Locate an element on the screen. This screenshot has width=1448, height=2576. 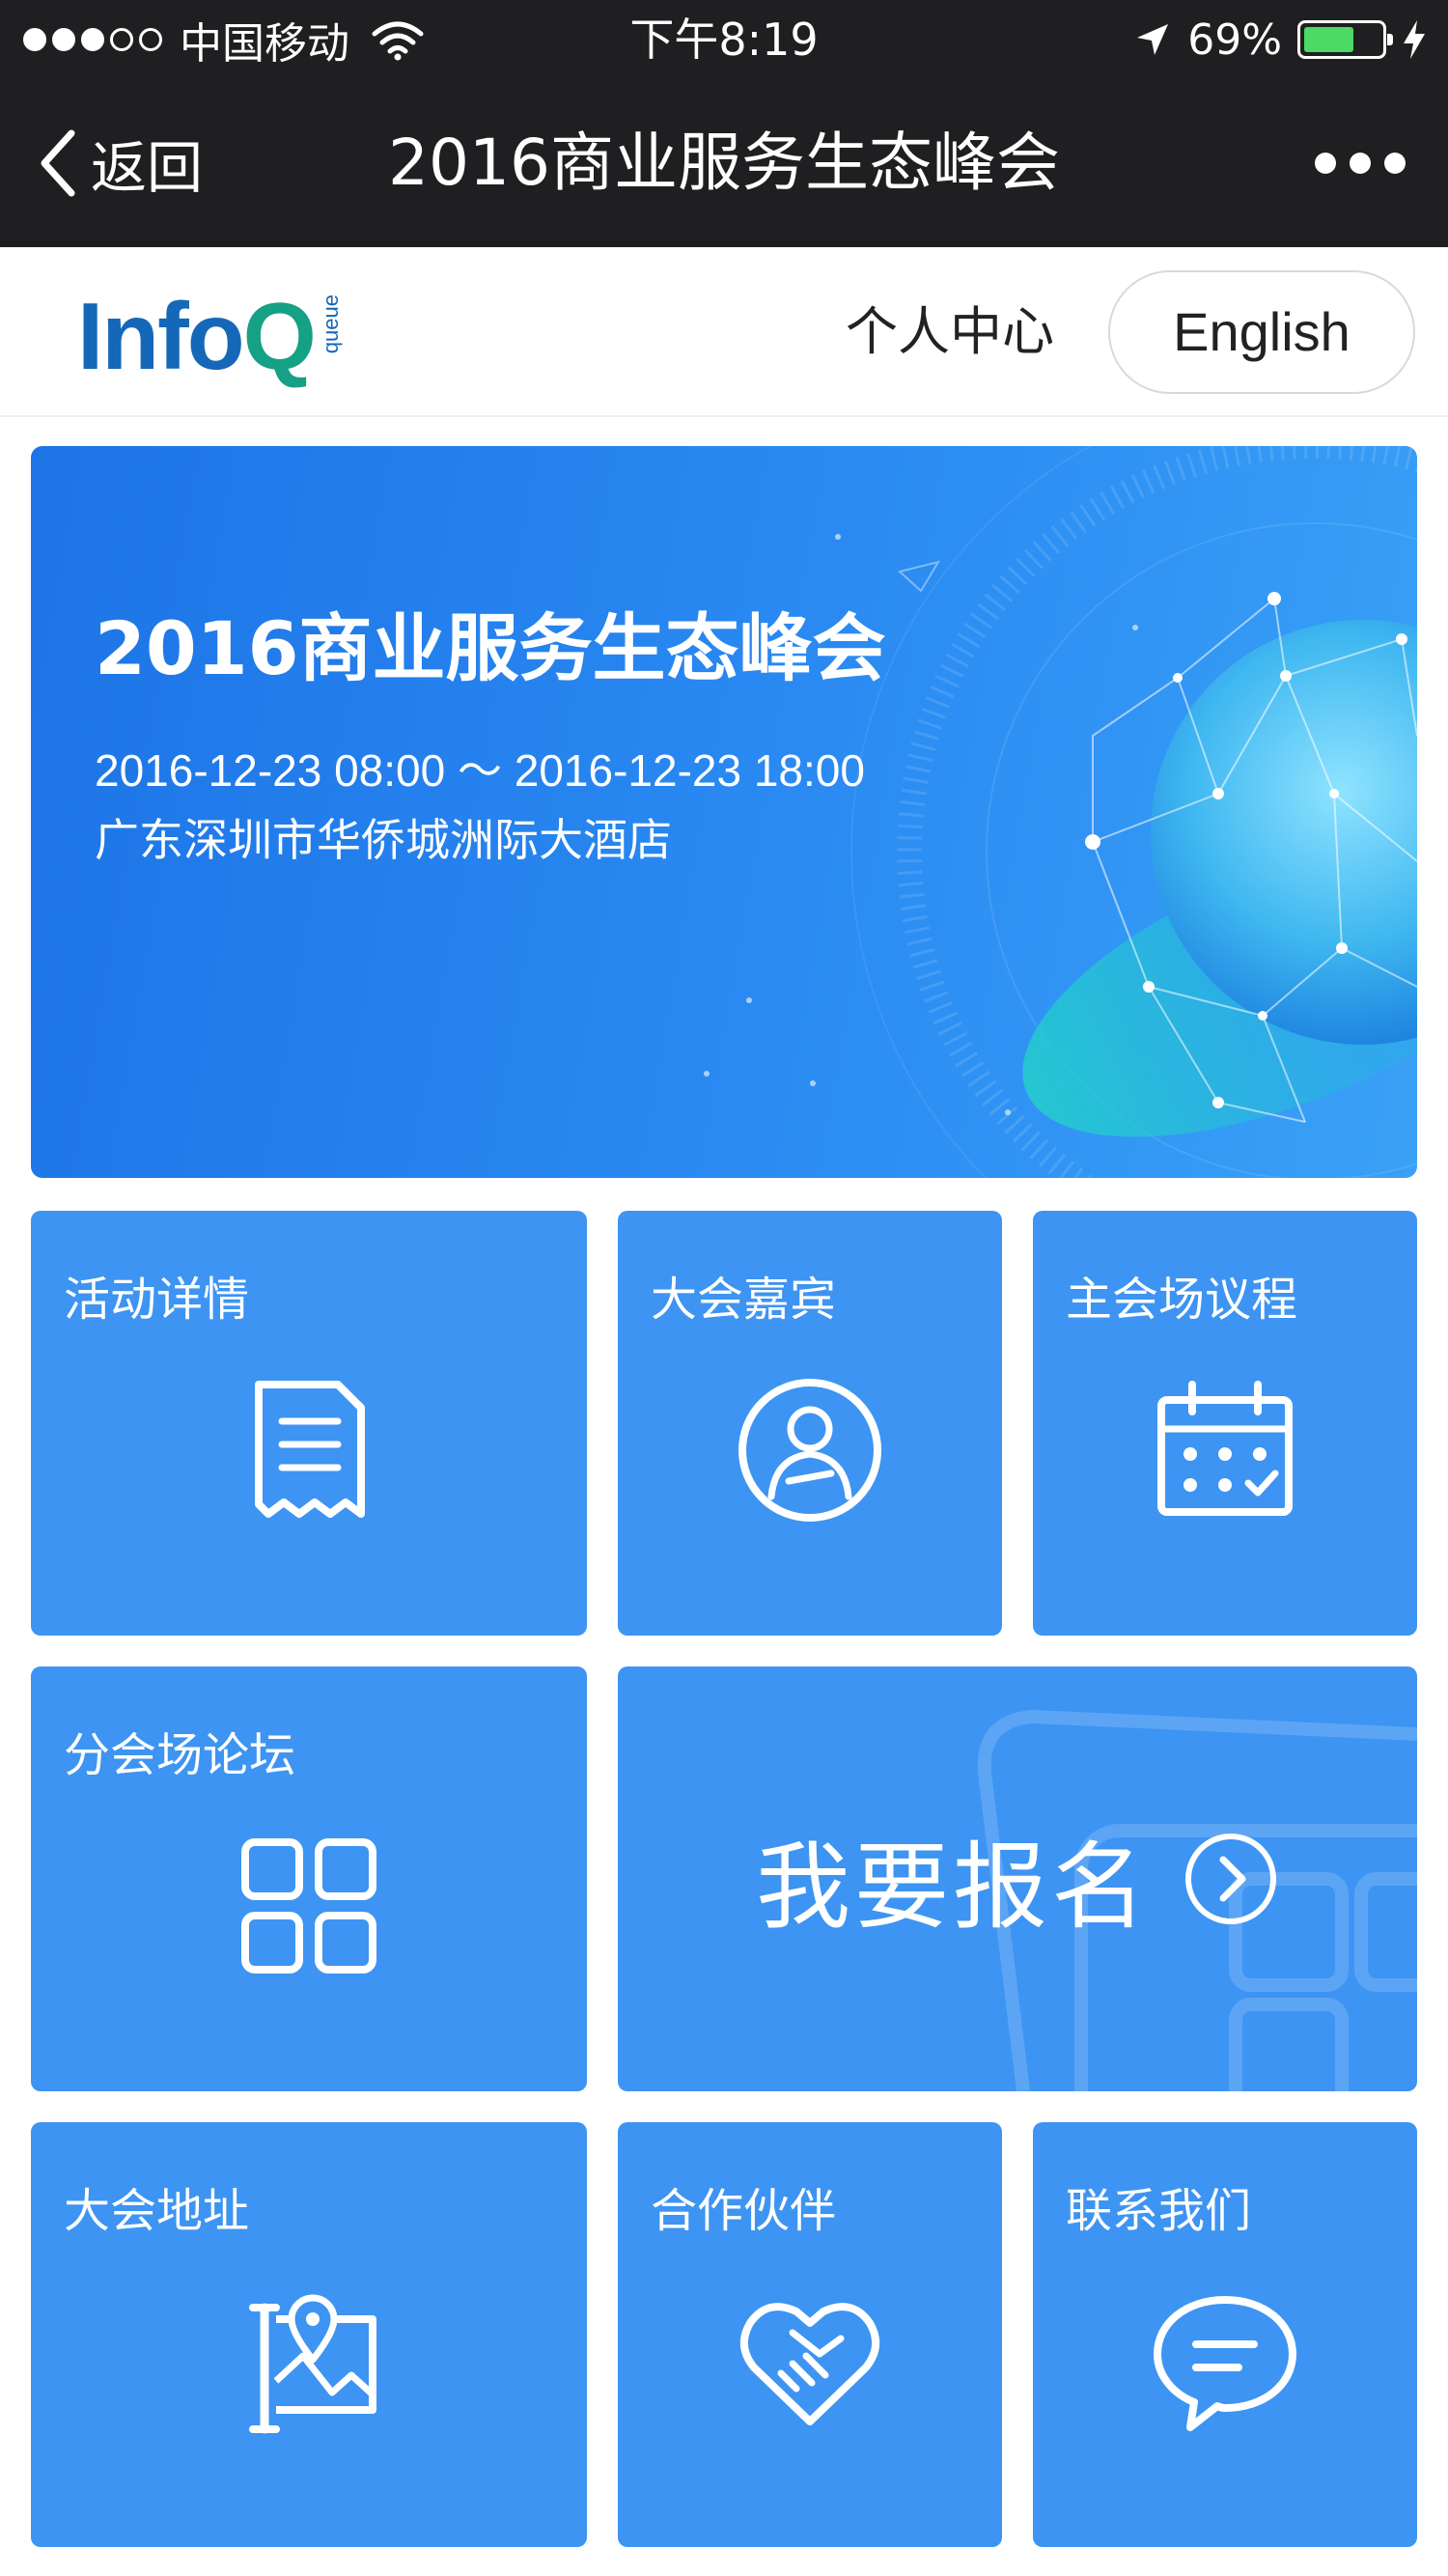
signup-content: 我要报名 is located at coordinates (1018, 1879).